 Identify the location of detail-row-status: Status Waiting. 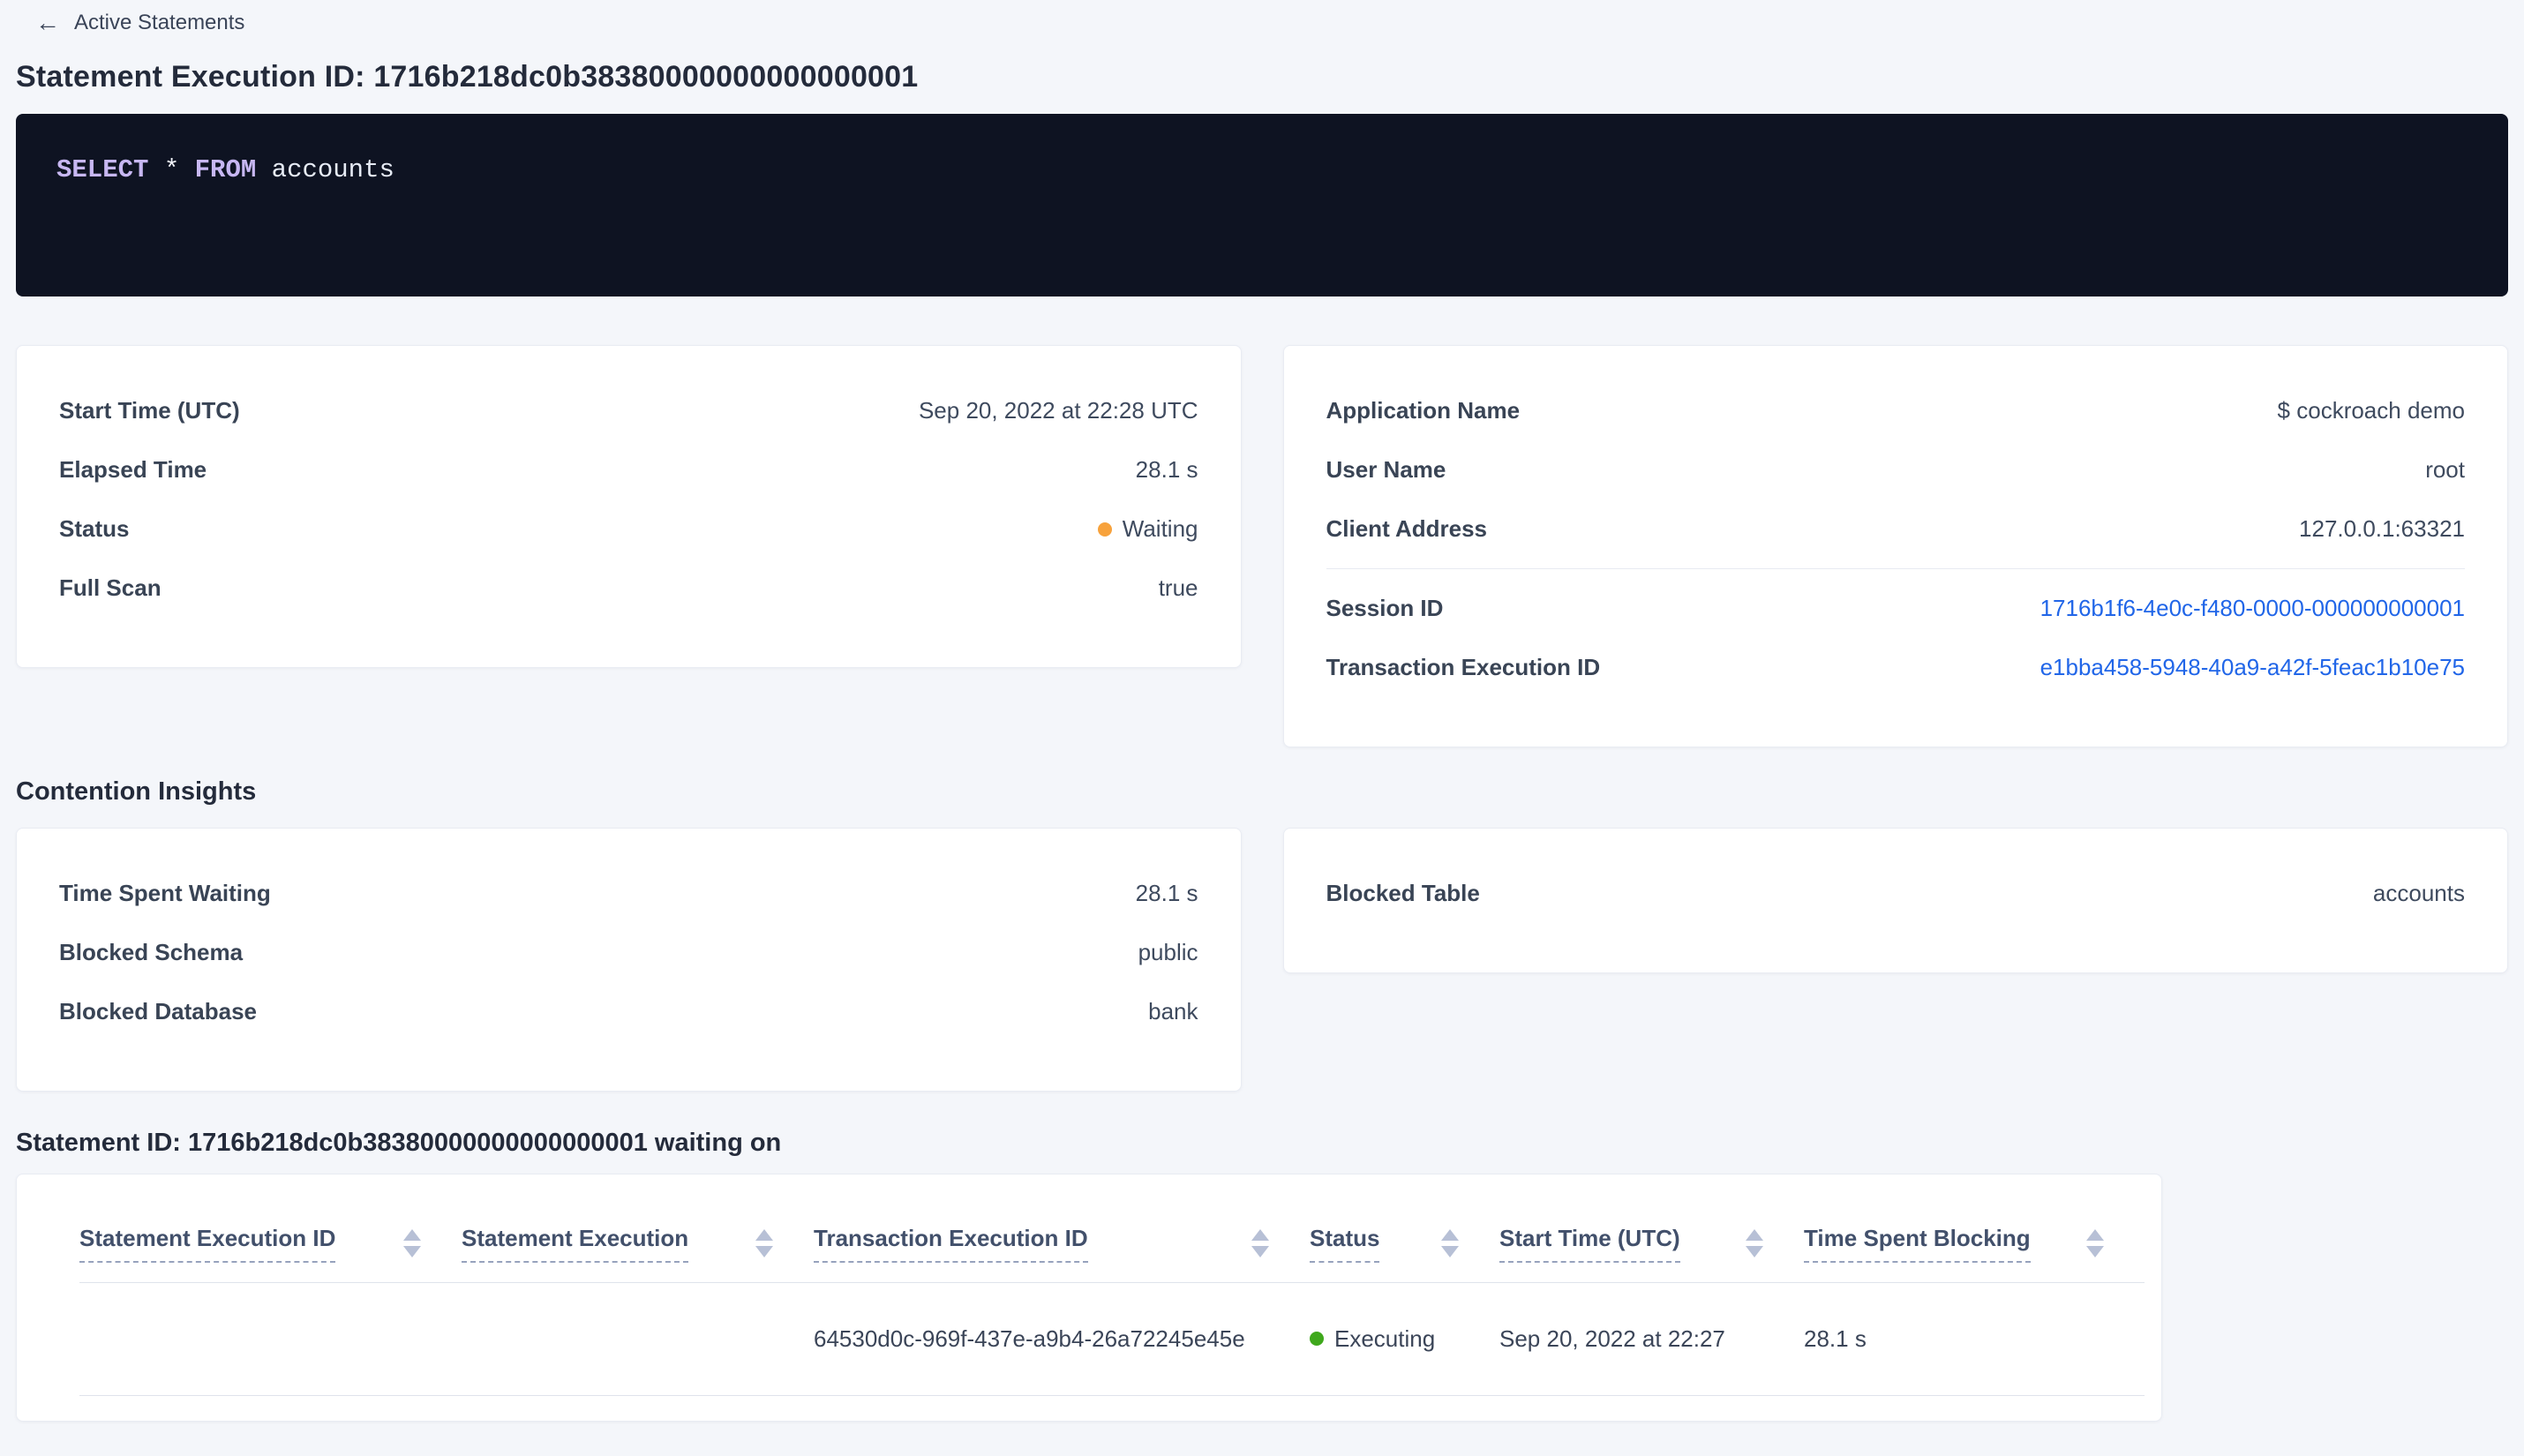
(628, 529).